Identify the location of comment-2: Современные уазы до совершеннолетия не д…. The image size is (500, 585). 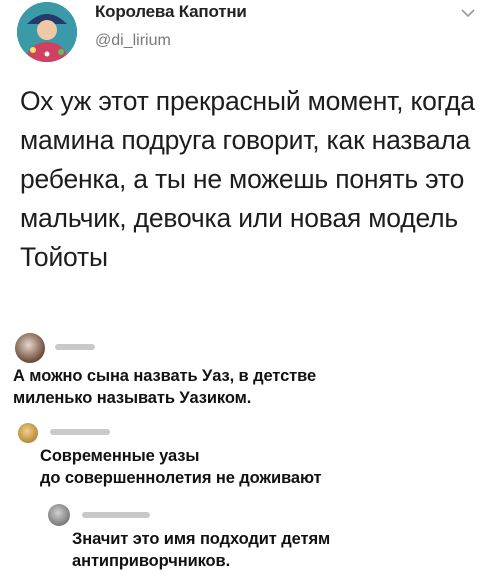
(250, 455).